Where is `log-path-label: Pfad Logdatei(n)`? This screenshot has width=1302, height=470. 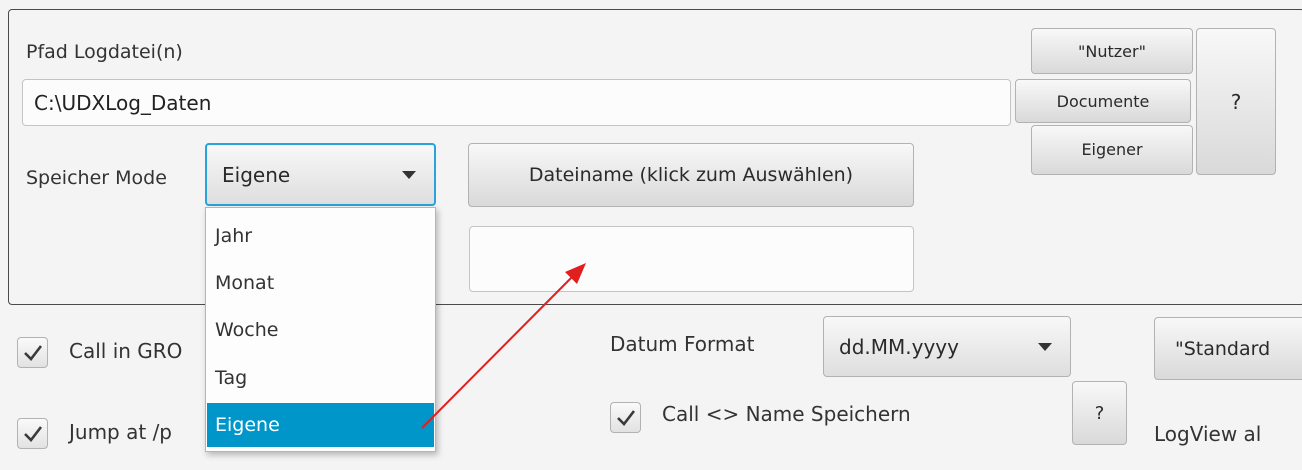
log-path-label: Pfad Logdatei(n) is located at coordinates (104, 52).